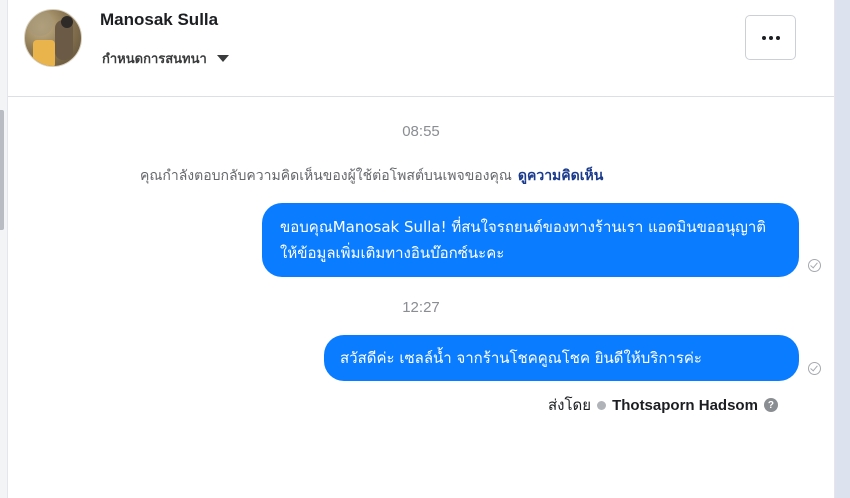 Image resolution: width=850 pixels, height=498 pixels. I want to click on check-circle-icon, so click(602, 405).